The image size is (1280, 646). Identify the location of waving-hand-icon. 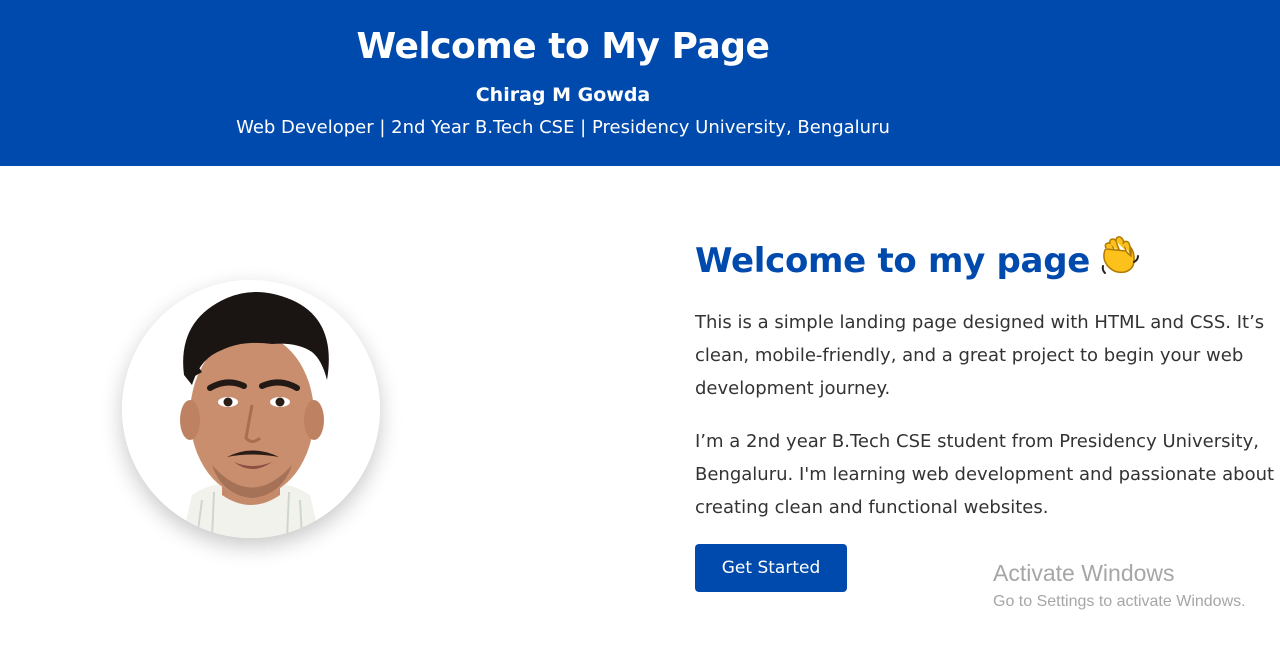
(1120, 260).